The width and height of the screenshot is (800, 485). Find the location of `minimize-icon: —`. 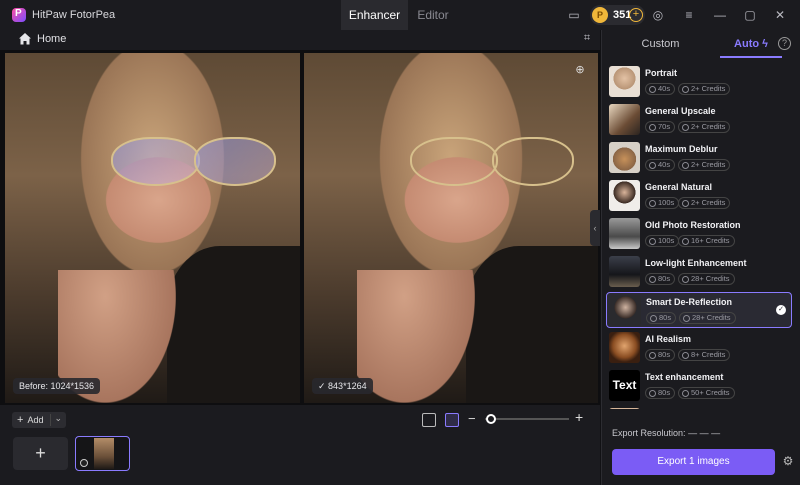

minimize-icon: — is located at coordinates (720, 15).